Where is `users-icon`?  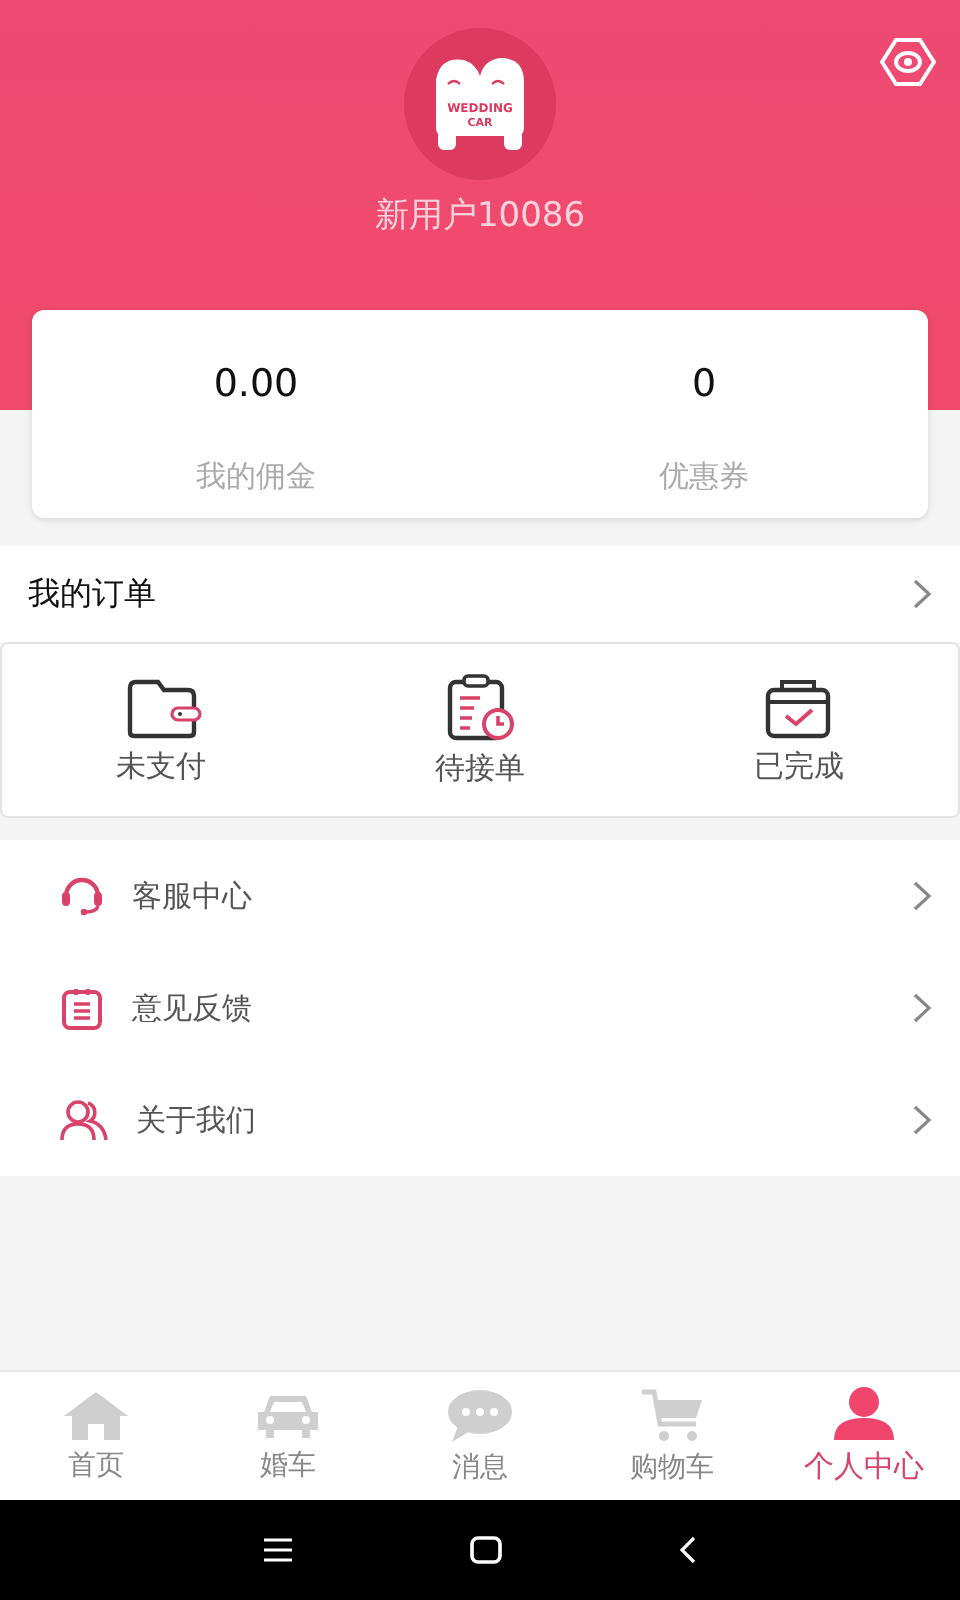
users-icon is located at coordinates (84, 1120).